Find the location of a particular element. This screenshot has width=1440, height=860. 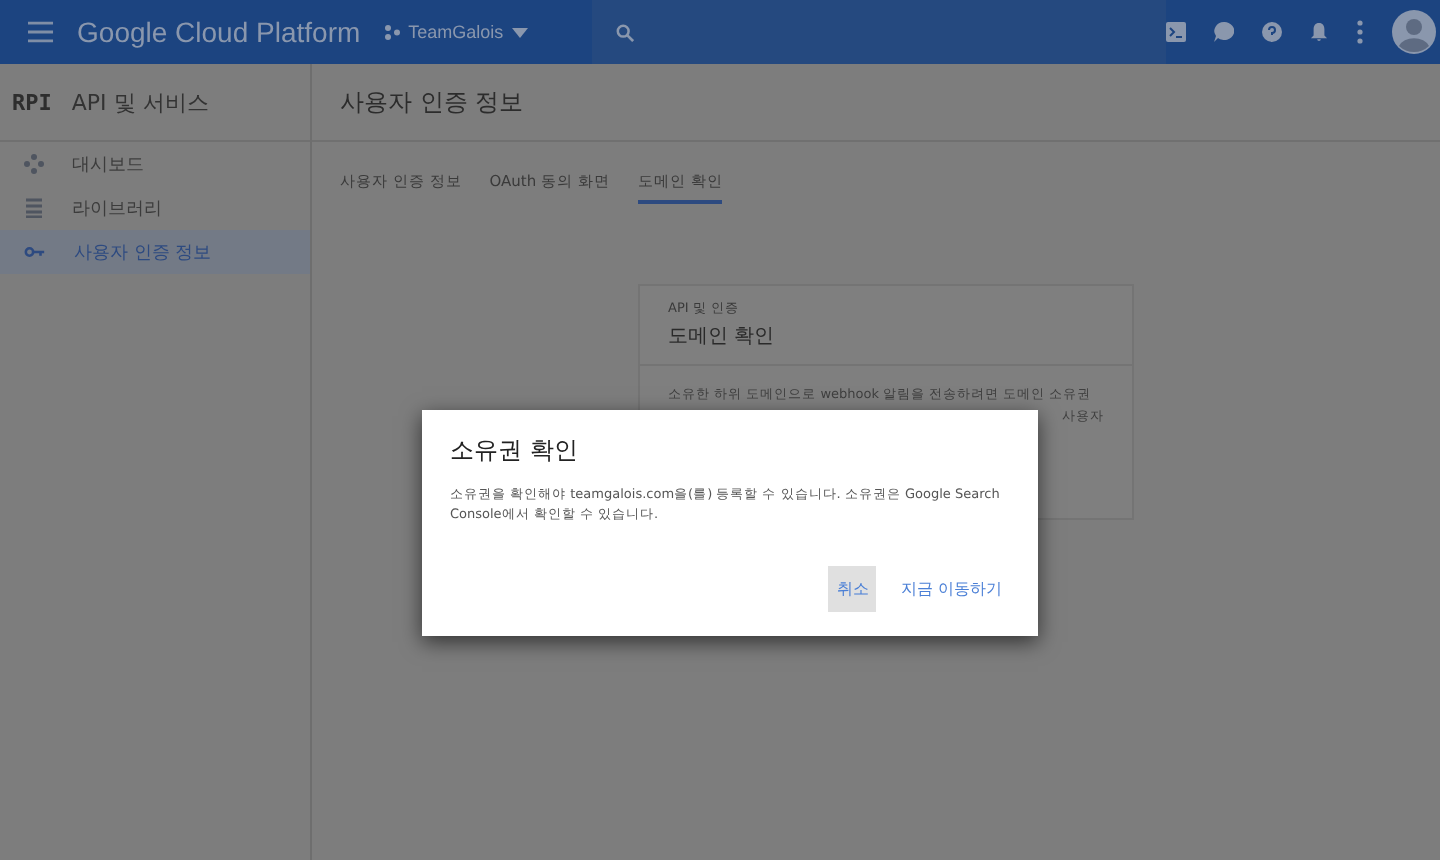

more-icon is located at coordinates (1360, 32).